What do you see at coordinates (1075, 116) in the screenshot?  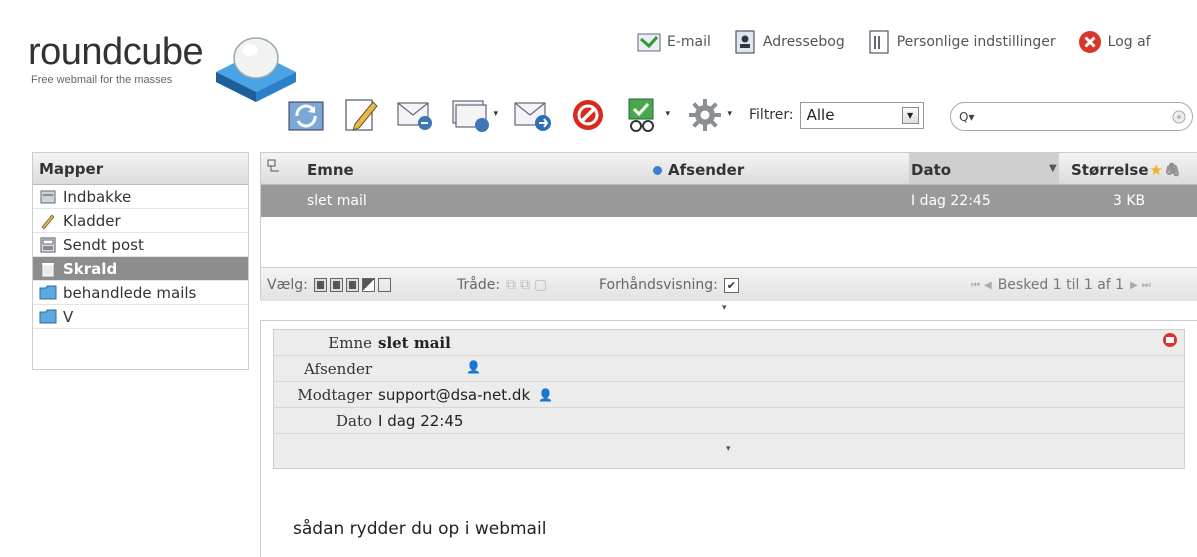 I see `search-input` at bounding box center [1075, 116].